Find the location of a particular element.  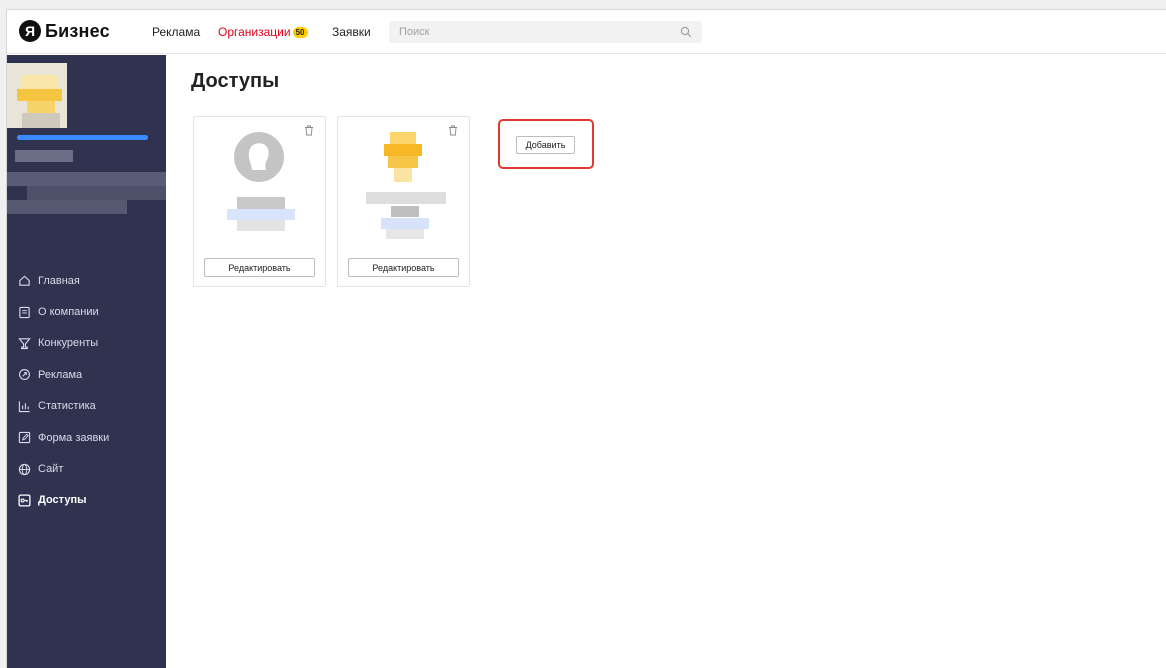

profile-progress-bar is located at coordinates (82, 137).